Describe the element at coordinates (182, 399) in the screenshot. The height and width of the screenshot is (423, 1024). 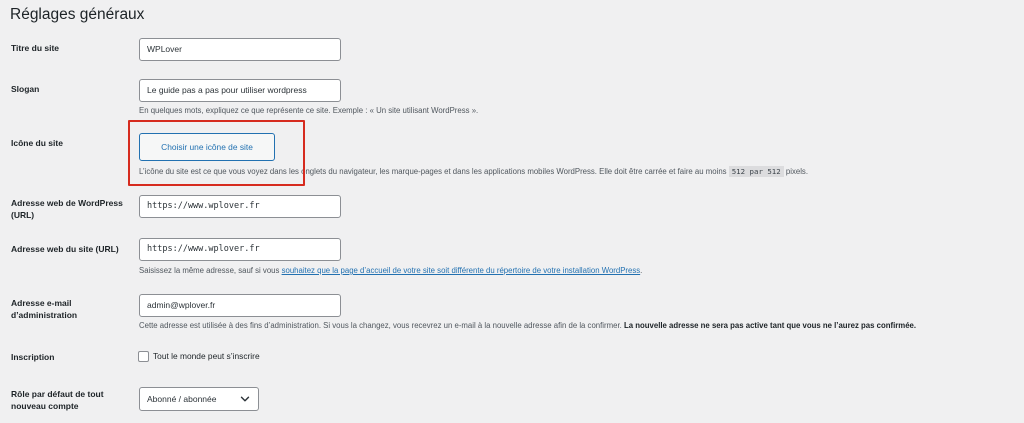
I see `default-role-selected: Abonné / abonnée` at that location.